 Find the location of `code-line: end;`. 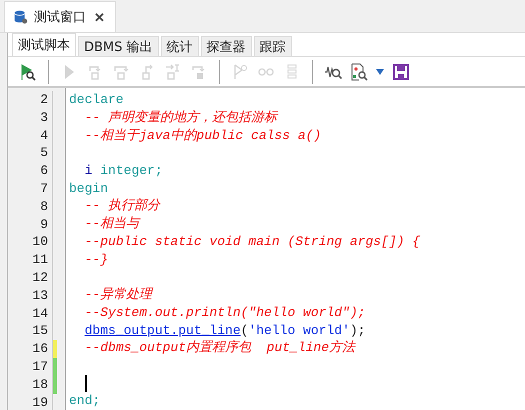

code-line: end; is located at coordinates (84, 401).